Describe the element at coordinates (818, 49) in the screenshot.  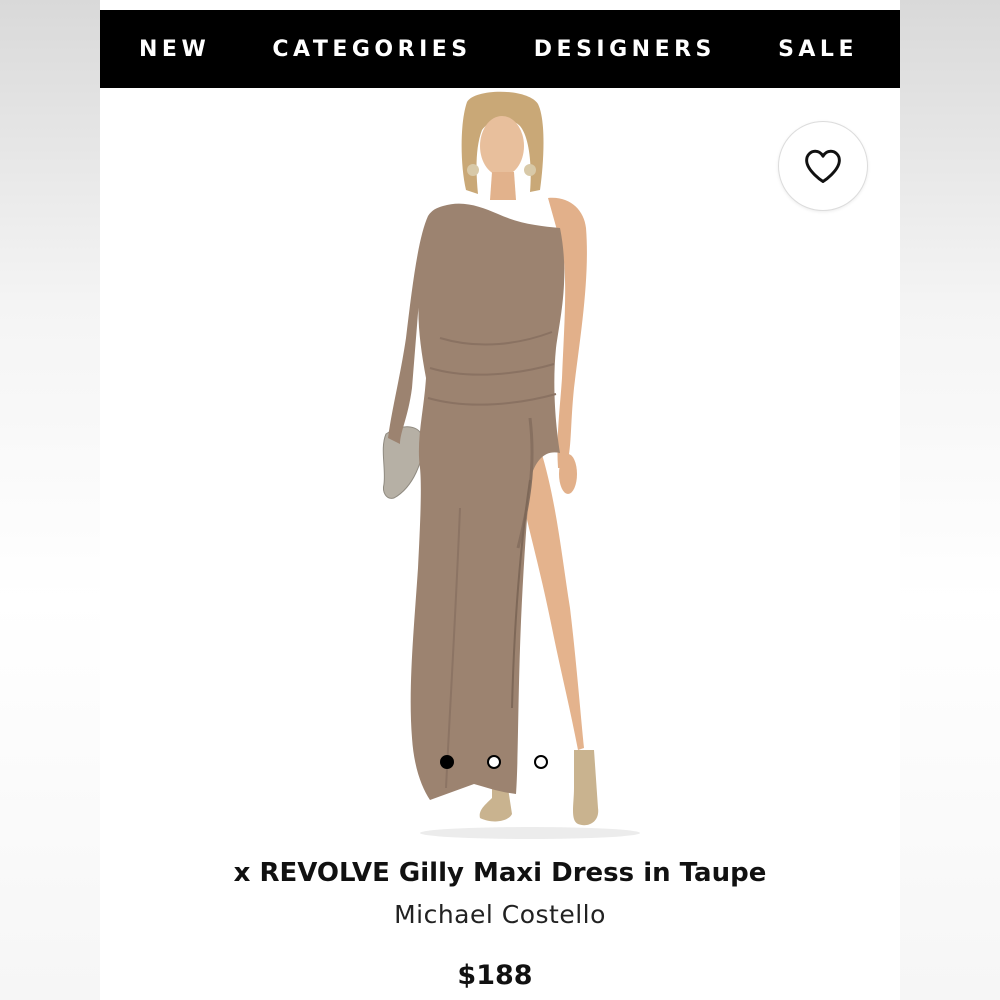
I see `nav-sale: SALE` at that location.